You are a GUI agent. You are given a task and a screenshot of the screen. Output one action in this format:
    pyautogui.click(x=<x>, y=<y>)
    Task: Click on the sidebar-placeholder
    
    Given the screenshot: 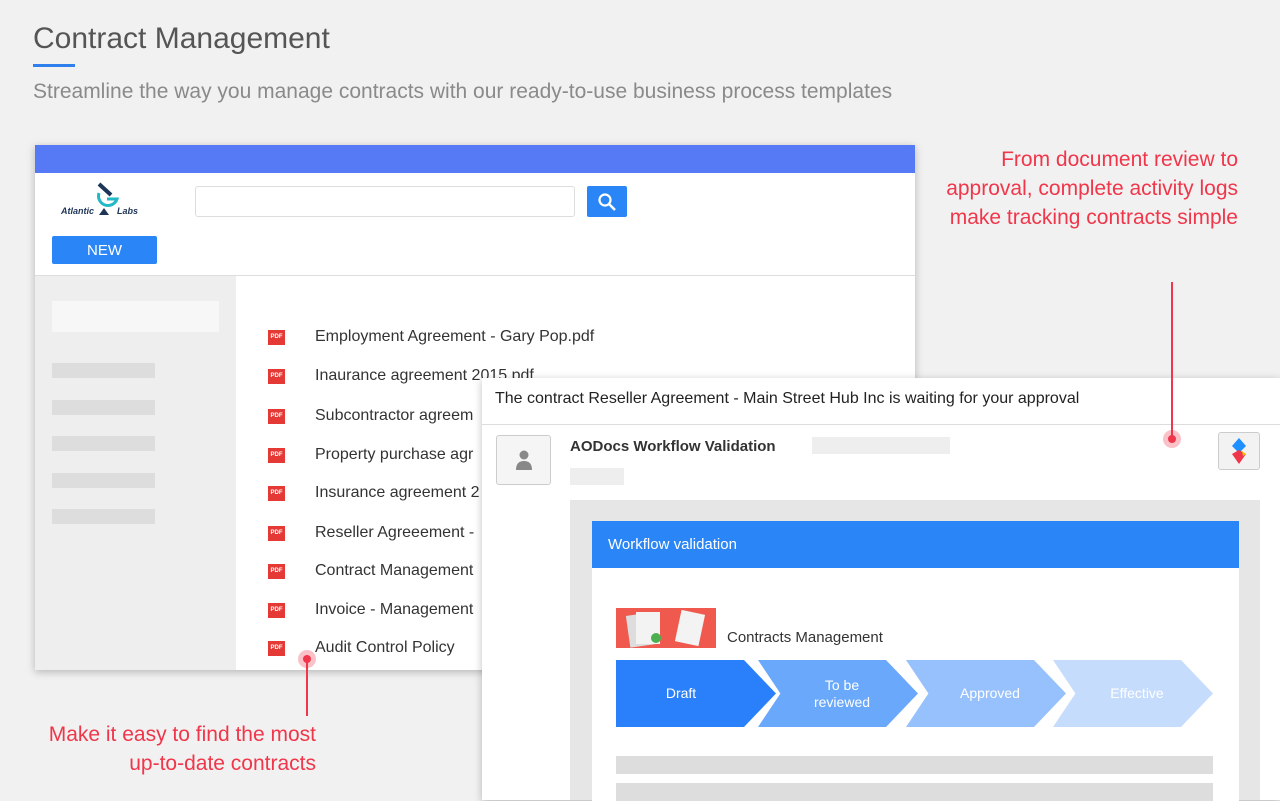 What is the action you would take?
    pyautogui.click(x=135, y=316)
    